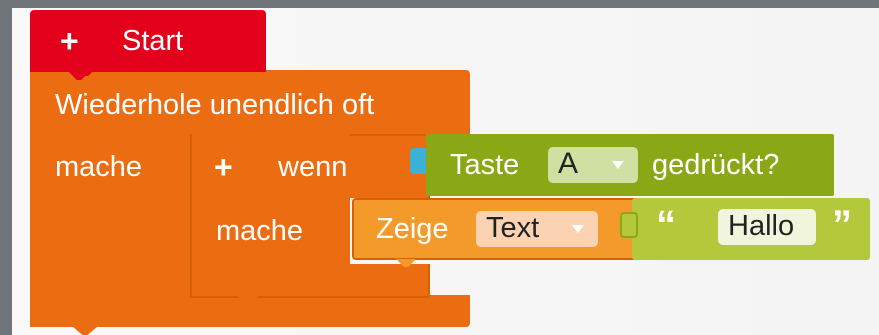 The width and height of the screenshot is (879, 335). Describe the element at coordinates (629, 225) in the screenshot. I see `text-connector` at that location.